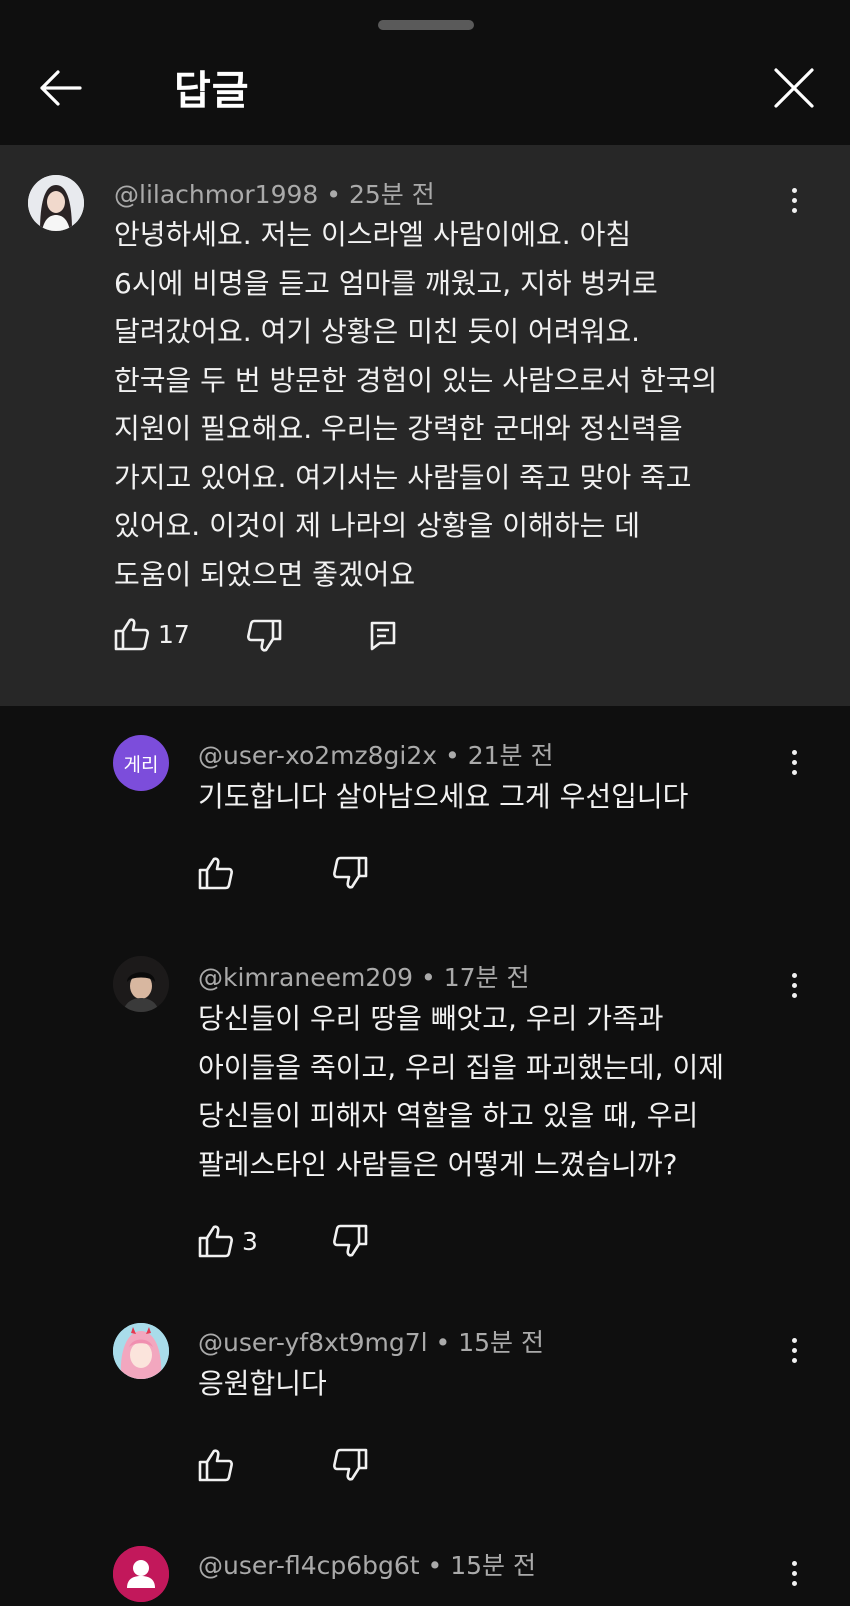  I want to click on anime-avatar-image, so click(141, 1351).